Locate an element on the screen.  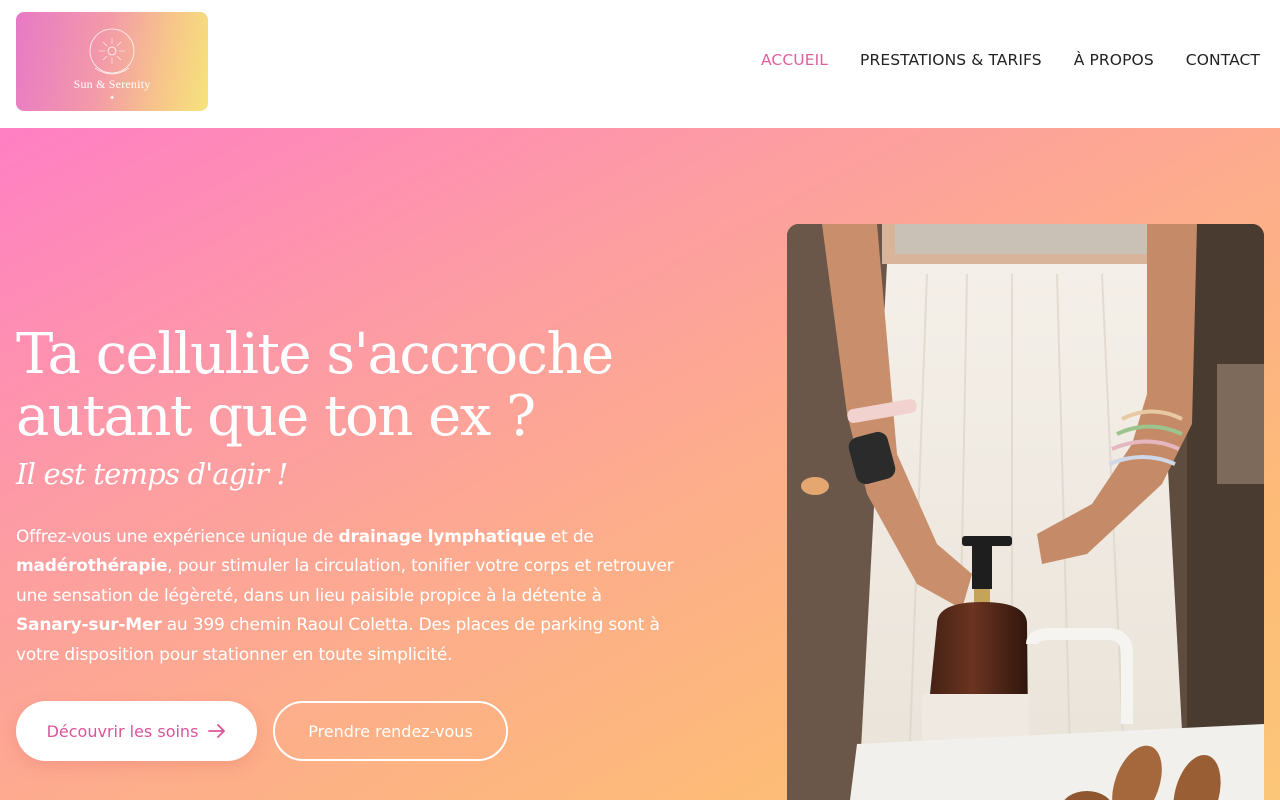
discover-treatments-button: Découvrir les soins is located at coordinates (136, 731).